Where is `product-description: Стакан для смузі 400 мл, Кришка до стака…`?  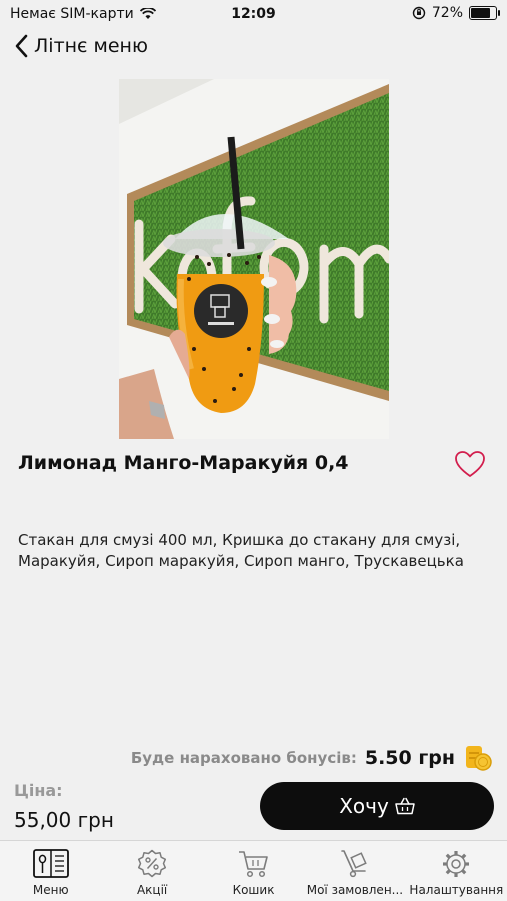 product-description: Стакан для смузі 400 мл, Кришка до стака… is located at coordinates (241, 550).